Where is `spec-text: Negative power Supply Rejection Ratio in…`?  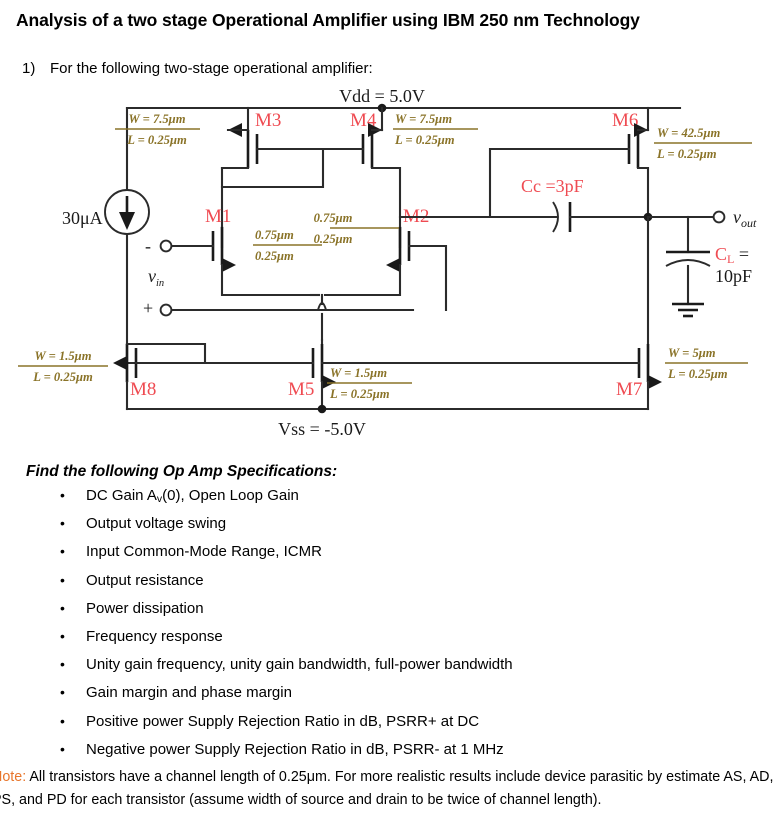
spec-text: Negative power Supply Rejection Ratio in… is located at coordinates (295, 749).